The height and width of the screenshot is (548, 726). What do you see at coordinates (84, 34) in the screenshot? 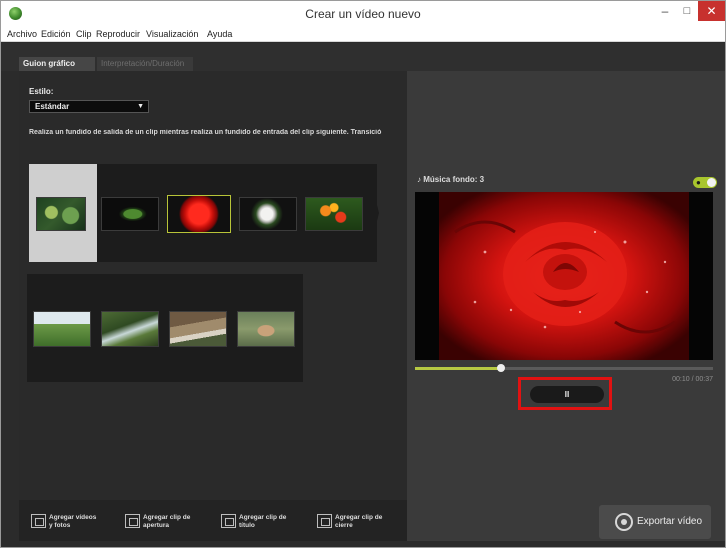
I see `menu-clip: Clip` at bounding box center [84, 34].